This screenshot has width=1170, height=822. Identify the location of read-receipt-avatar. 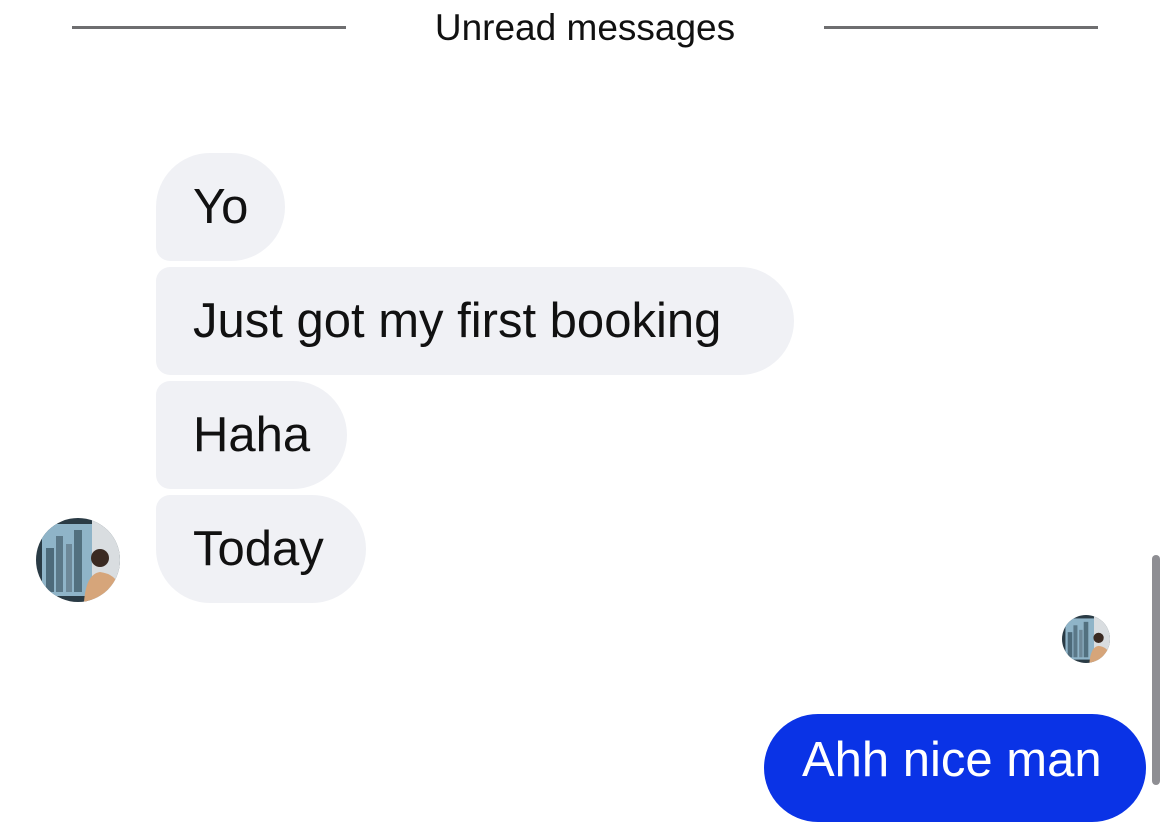
(1086, 639).